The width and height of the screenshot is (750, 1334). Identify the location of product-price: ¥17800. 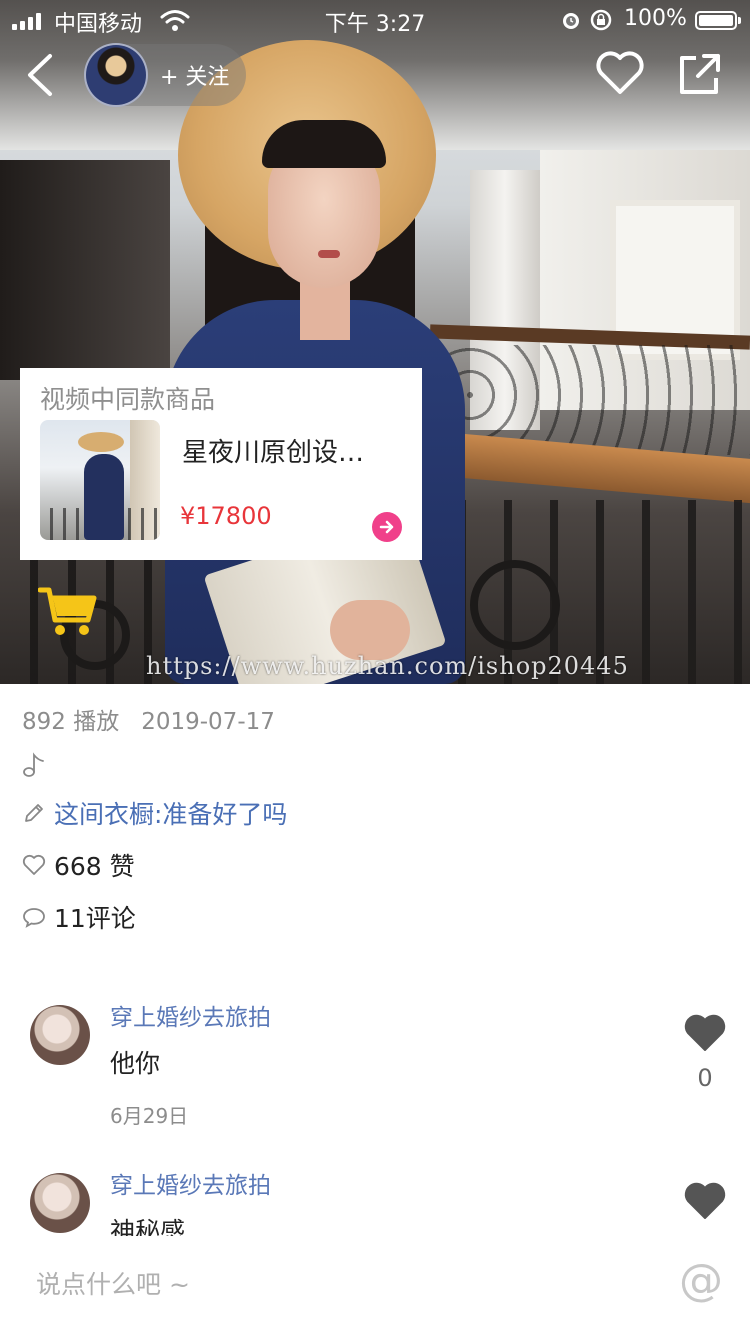
(226, 516).